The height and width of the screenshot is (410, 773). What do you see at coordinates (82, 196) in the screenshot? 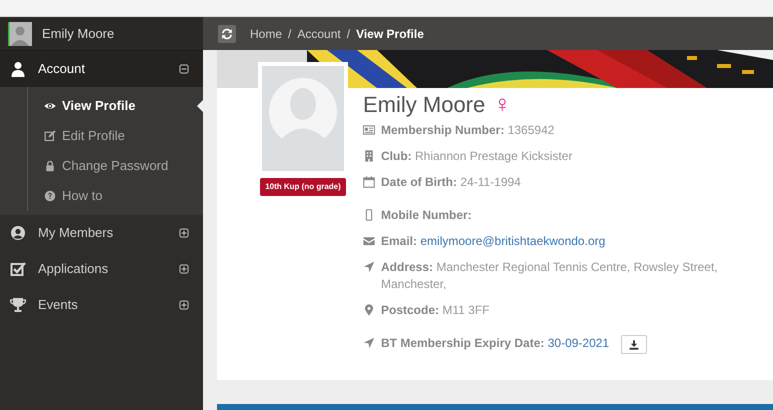
I see `submenu-item: How to` at bounding box center [82, 196].